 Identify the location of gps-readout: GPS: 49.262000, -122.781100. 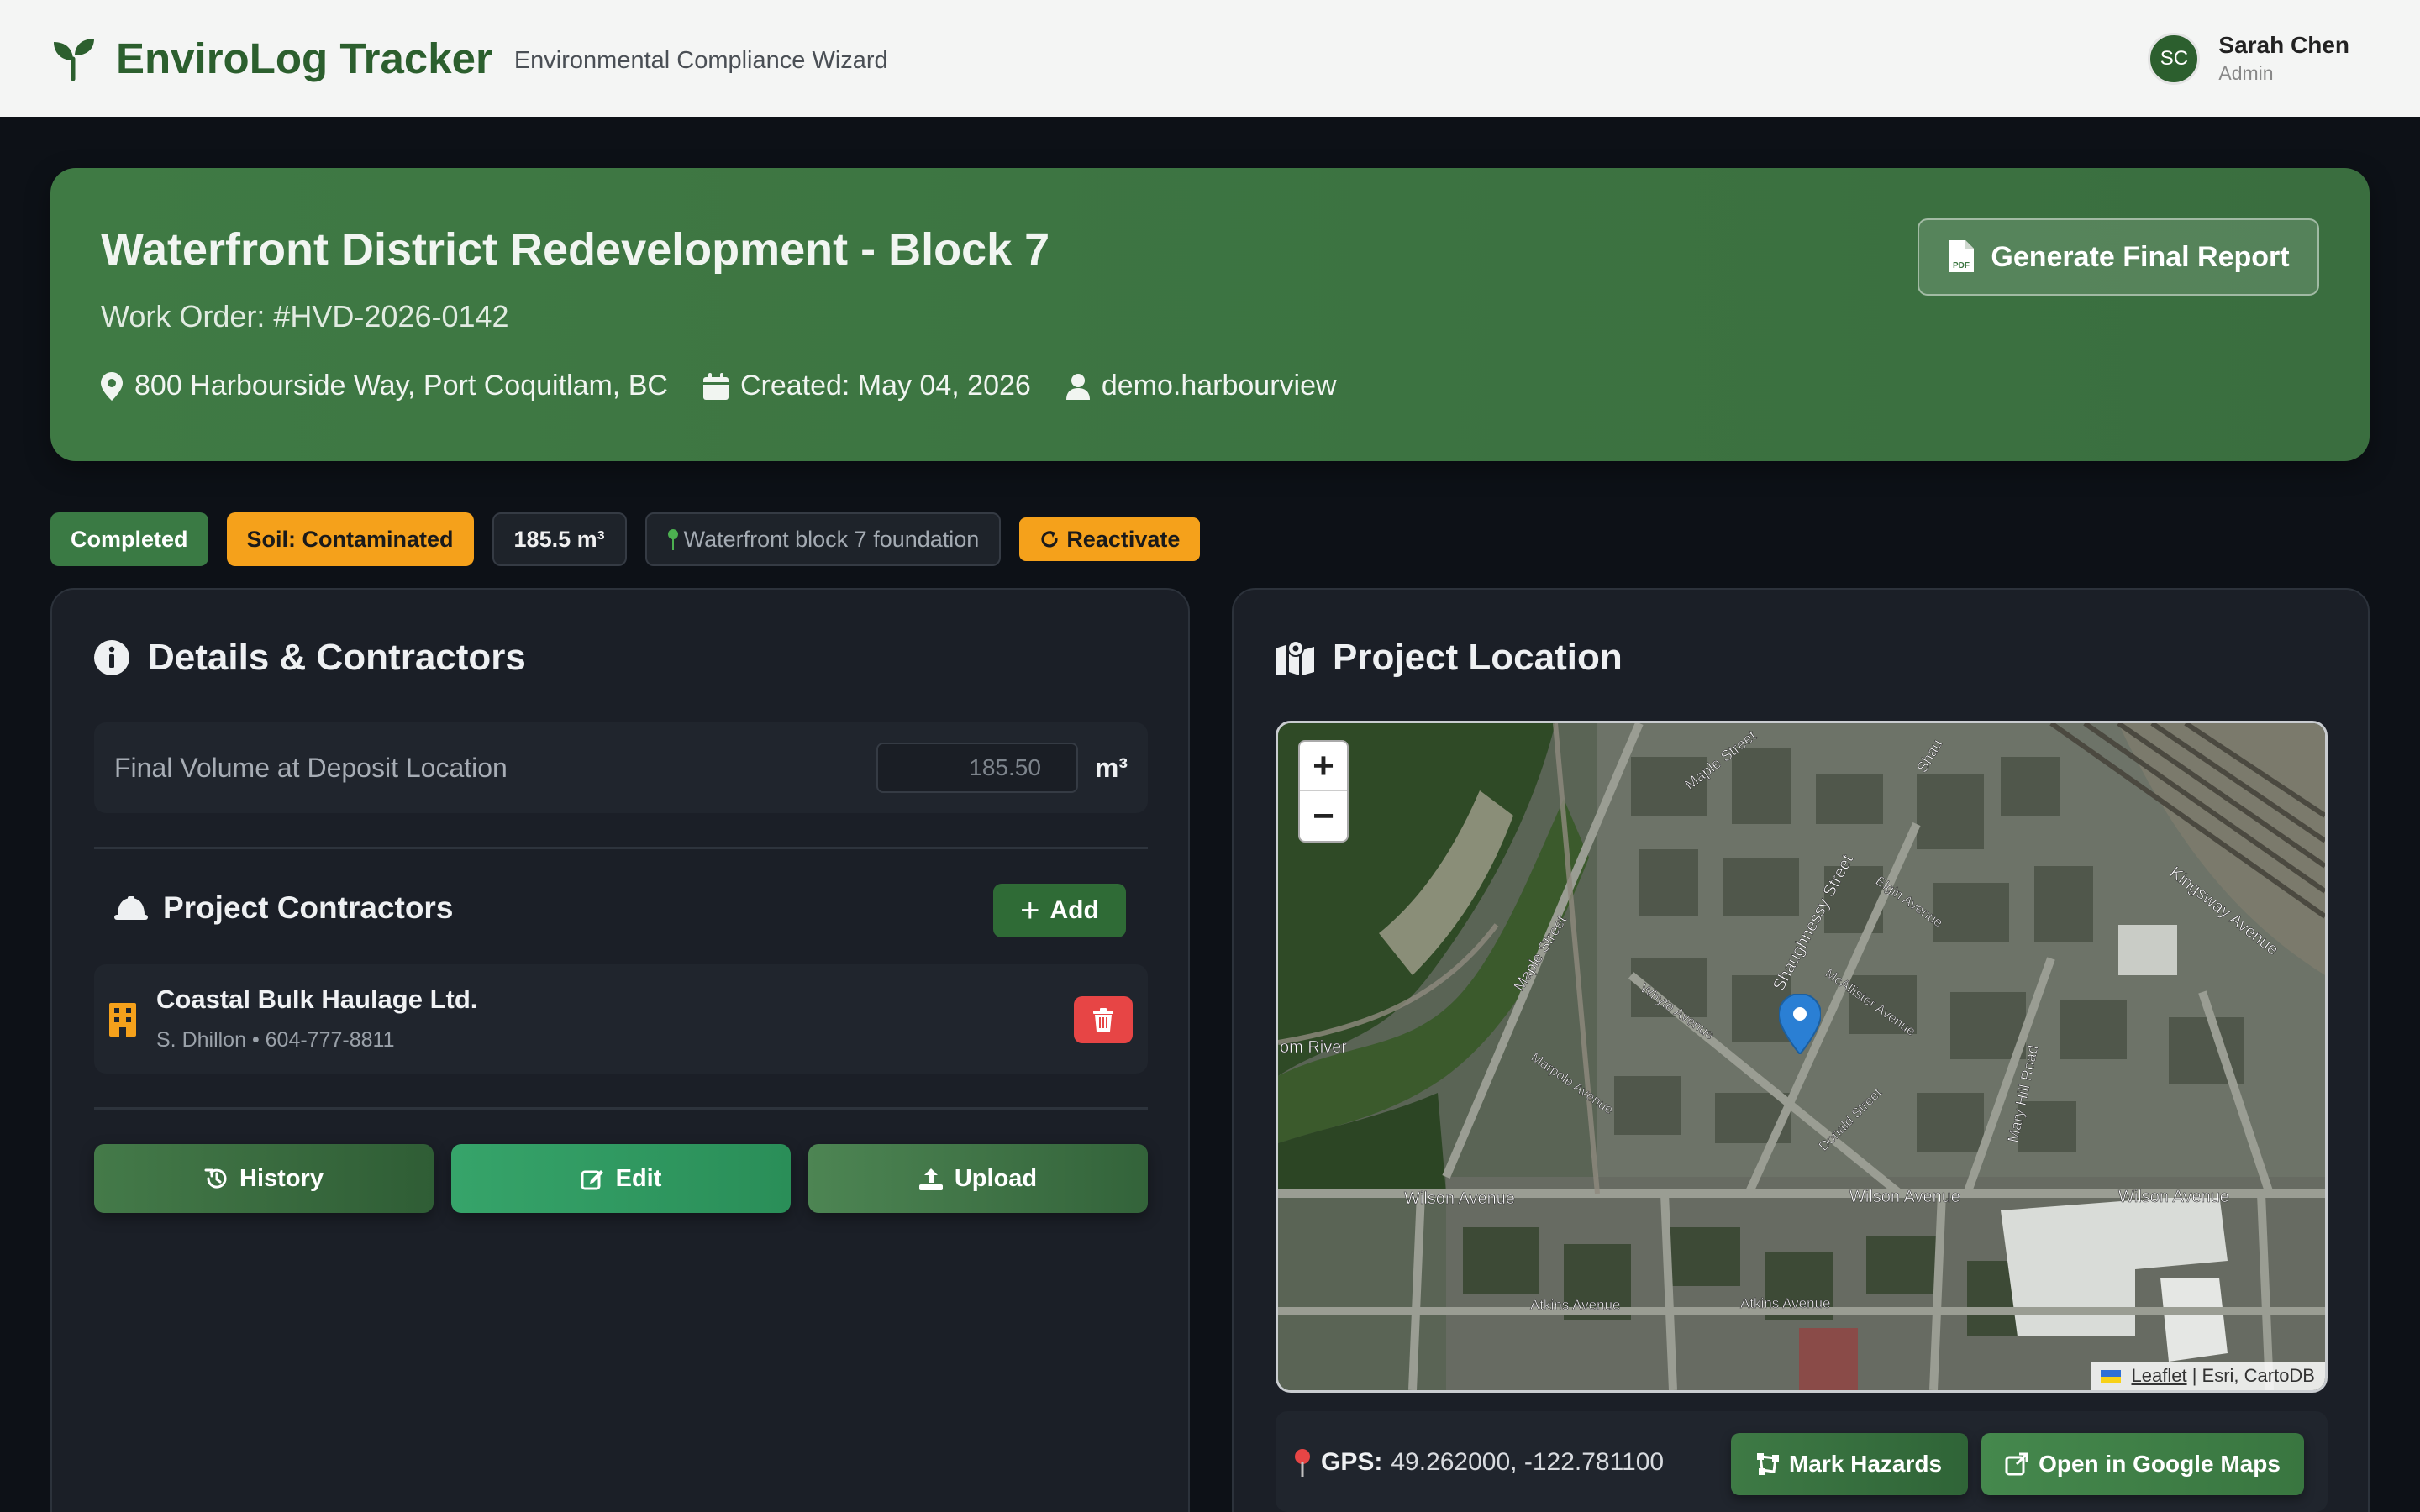
(1478, 1462).